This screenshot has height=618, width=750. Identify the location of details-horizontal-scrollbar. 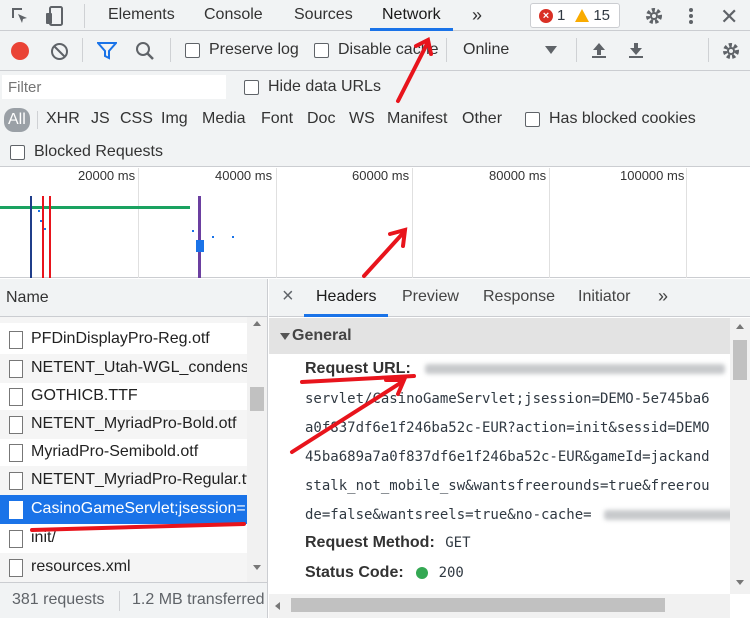
(499, 606).